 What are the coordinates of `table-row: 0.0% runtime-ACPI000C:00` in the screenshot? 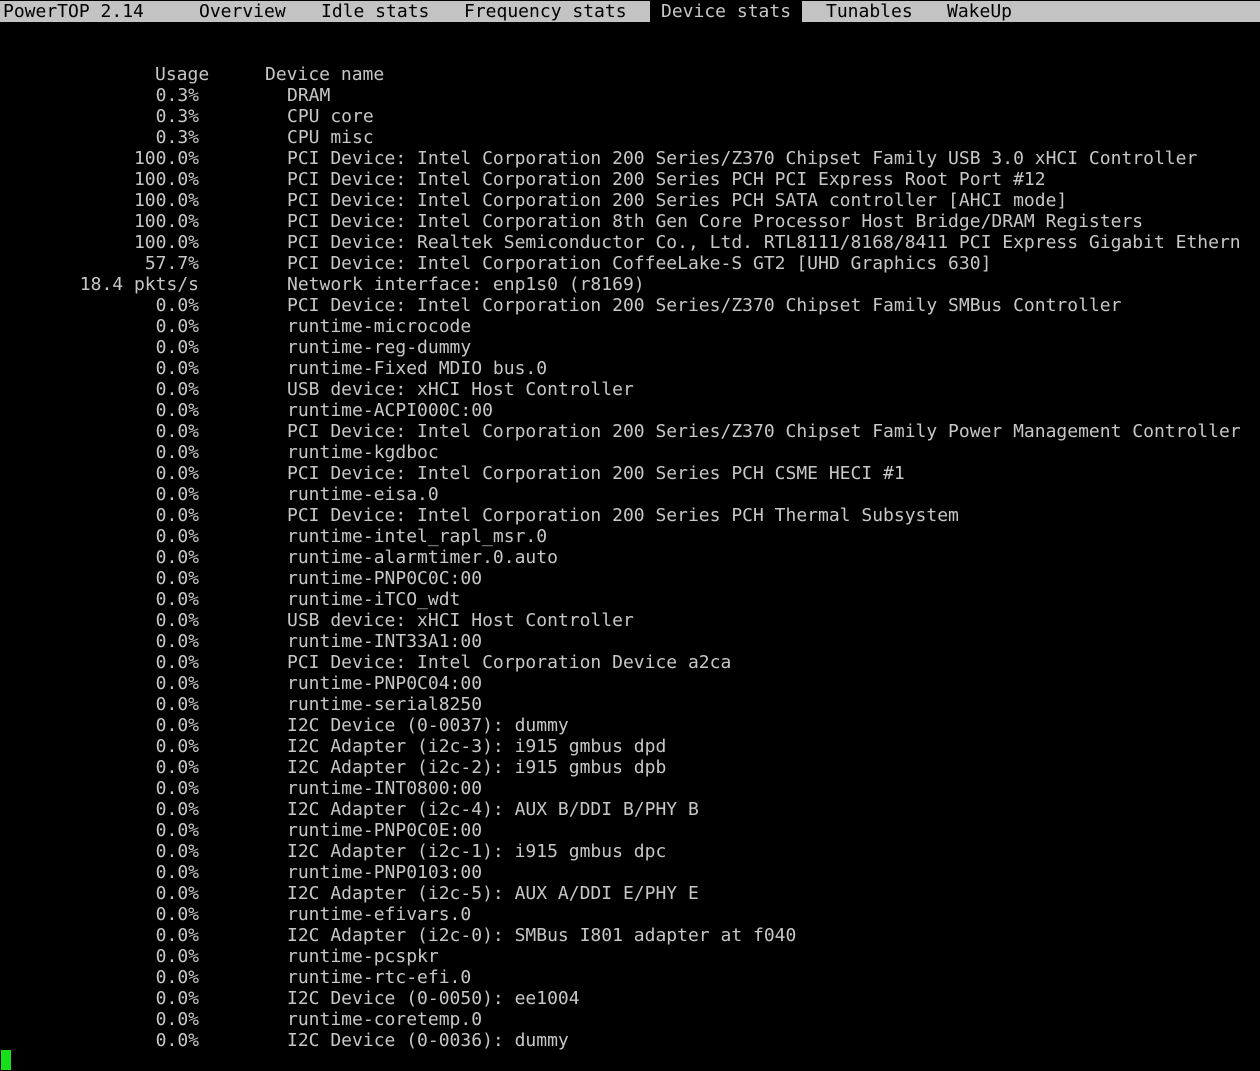 It's located at (630, 410).